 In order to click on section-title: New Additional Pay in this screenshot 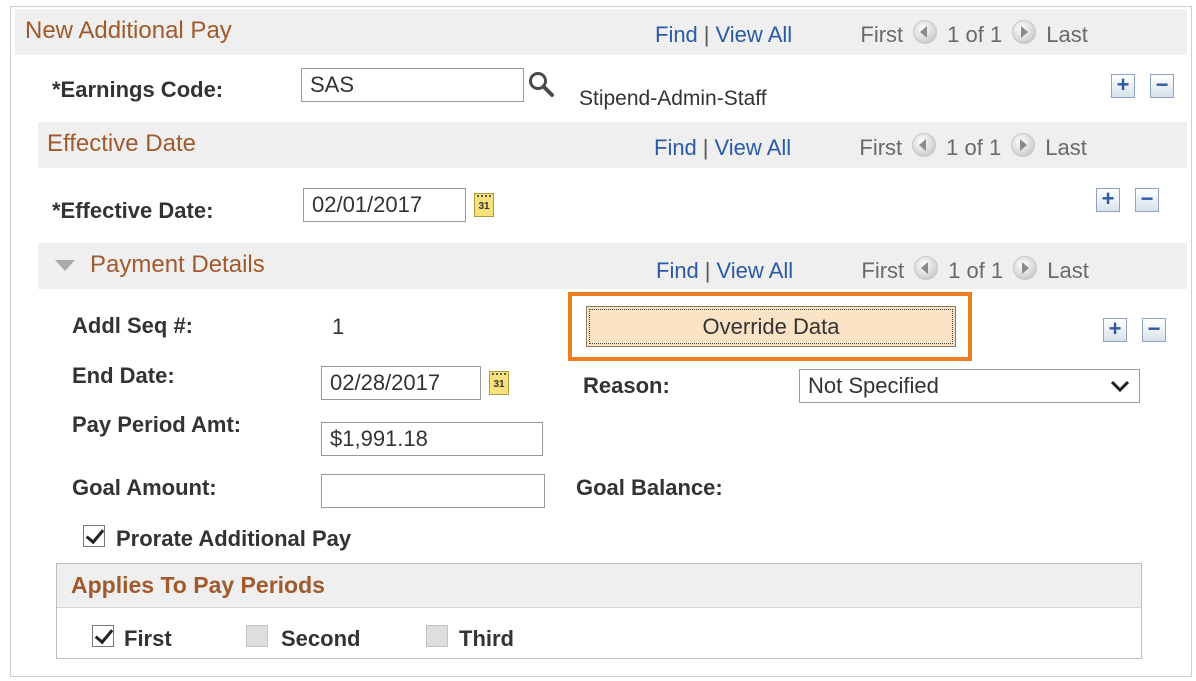, I will do `click(128, 30)`.